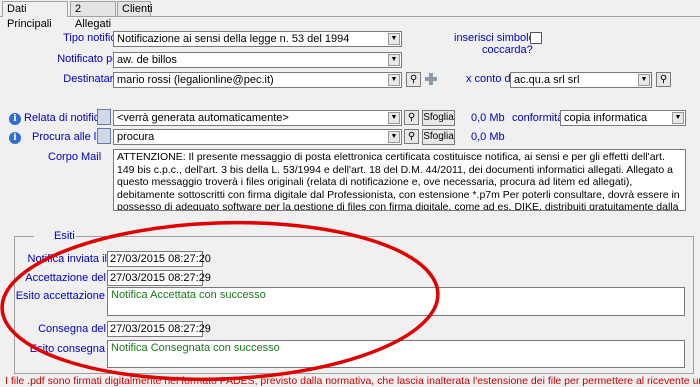 This screenshot has height=387, width=700. Describe the element at coordinates (135, 8) in the screenshot. I see `tab-clienti: Clienti` at that location.